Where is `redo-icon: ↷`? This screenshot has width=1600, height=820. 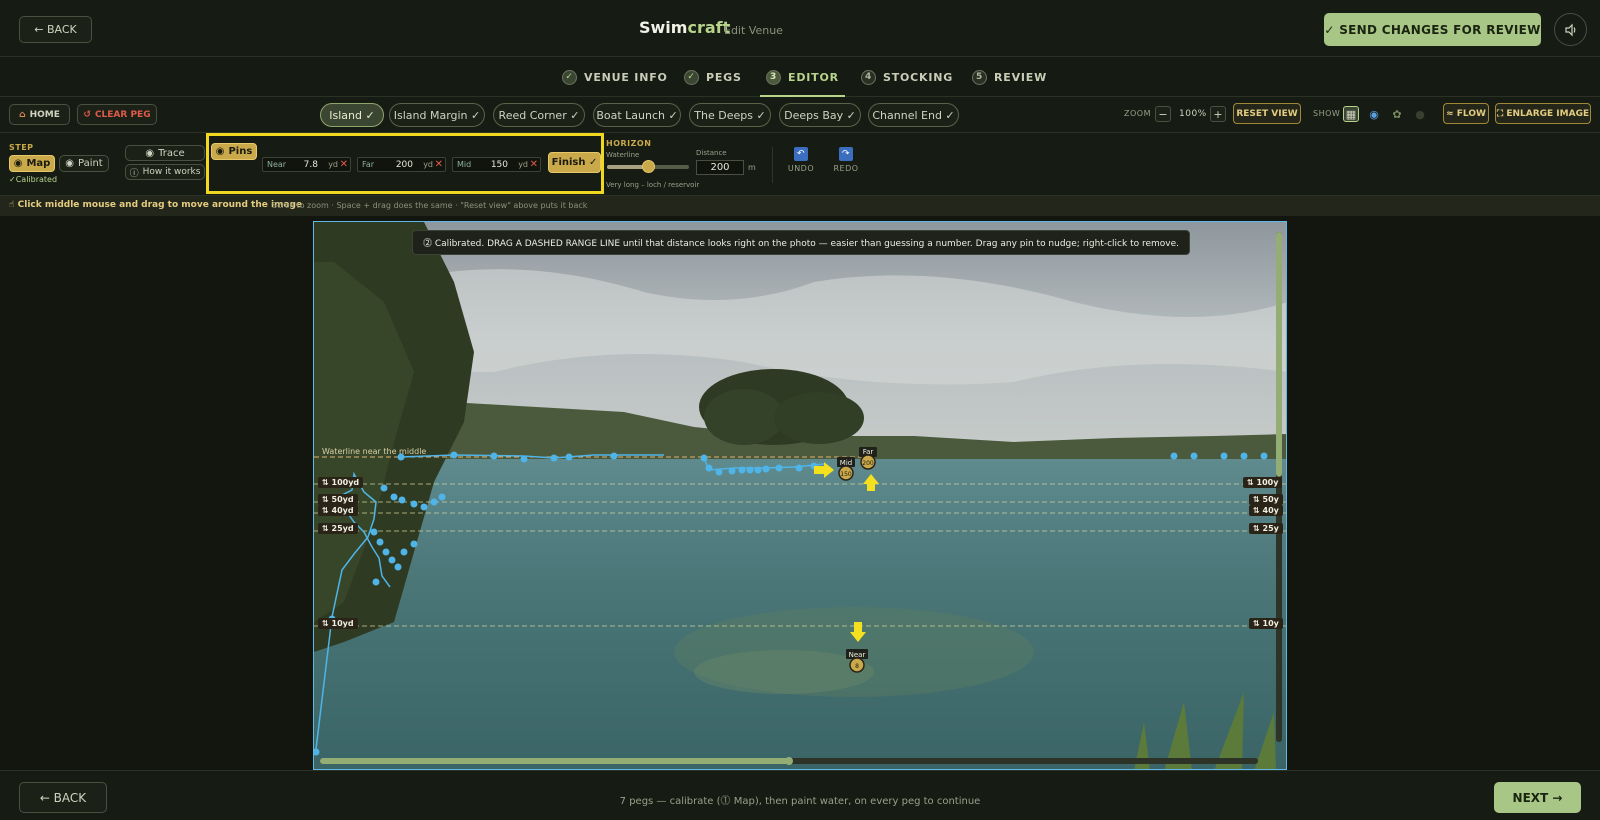 redo-icon: ↷ is located at coordinates (846, 154).